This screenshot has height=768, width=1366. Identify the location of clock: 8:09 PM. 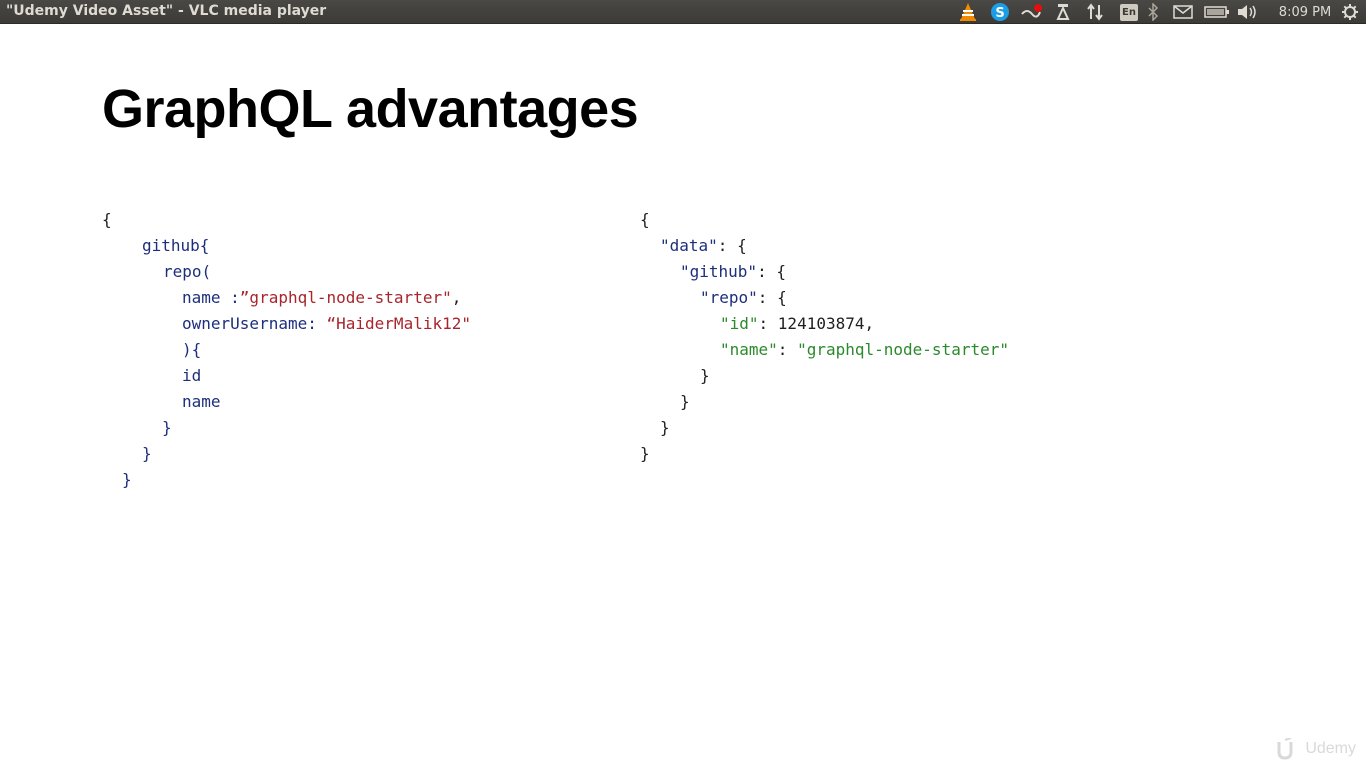
(1305, 12).